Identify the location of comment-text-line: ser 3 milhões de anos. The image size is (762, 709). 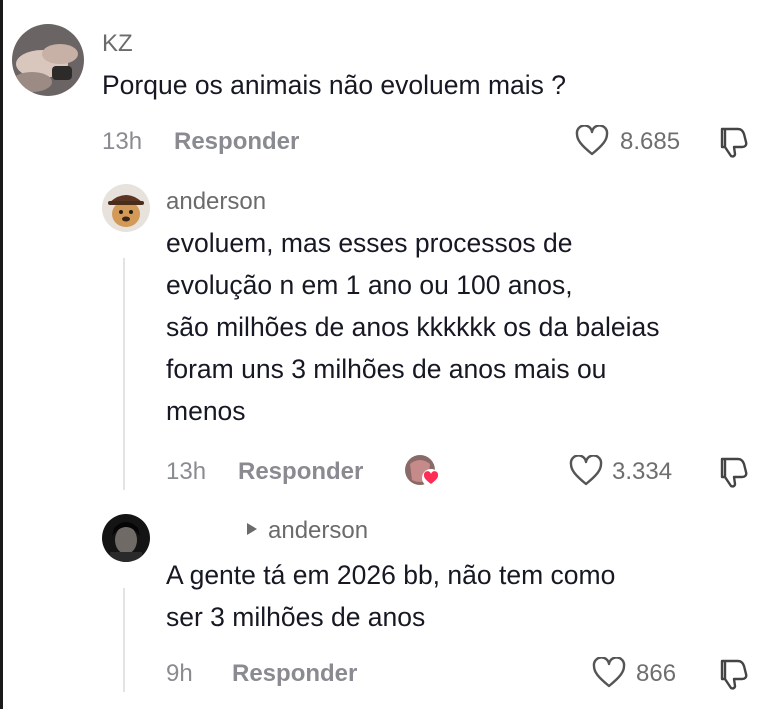
(296, 617).